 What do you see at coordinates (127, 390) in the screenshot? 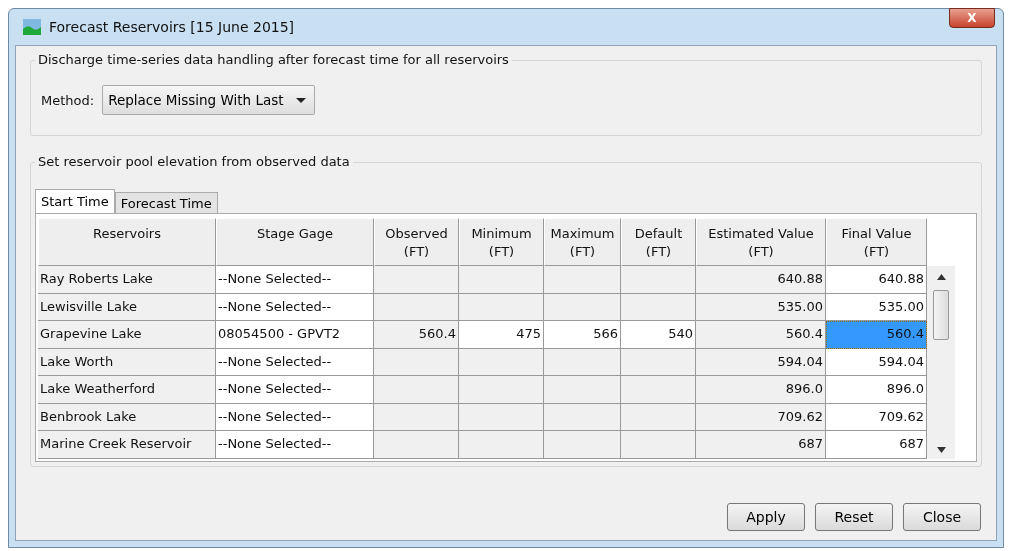
I see `table-cell: Lake Weatherford` at bounding box center [127, 390].